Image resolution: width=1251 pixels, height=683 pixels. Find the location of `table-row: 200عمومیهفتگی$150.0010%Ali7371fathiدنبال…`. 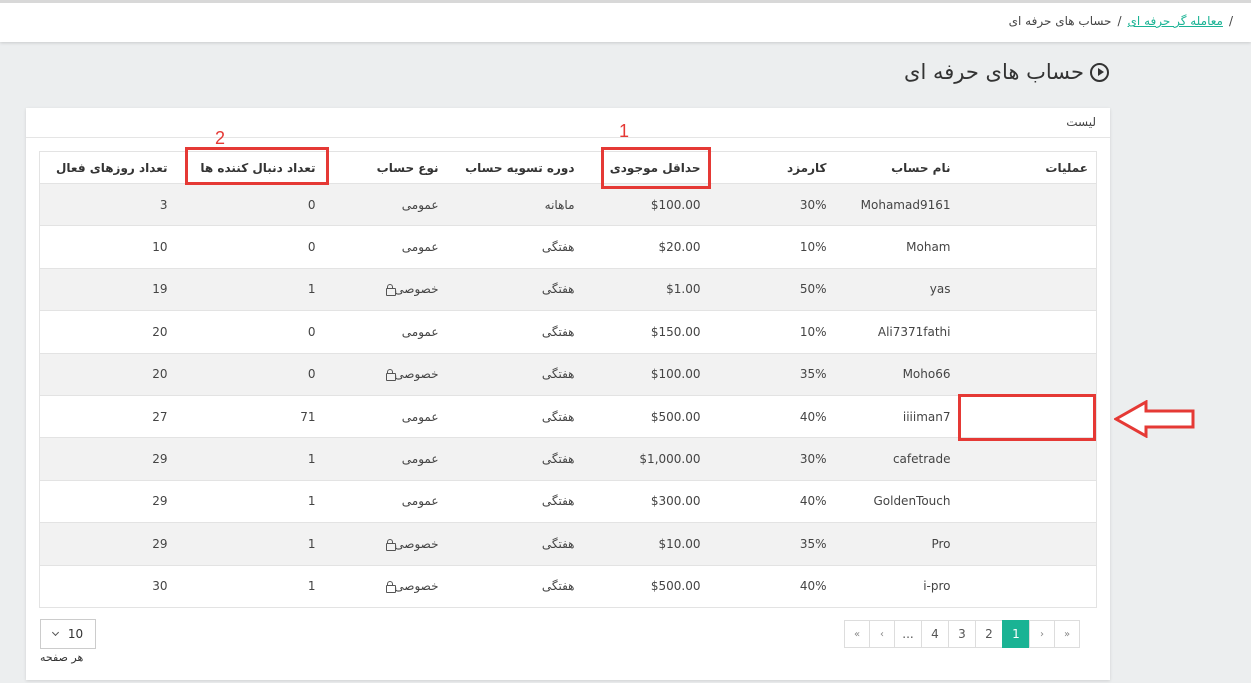

table-row: 200عمومیهفتگی$150.0010%Ali7371fathiدنبال… is located at coordinates (568, 332).